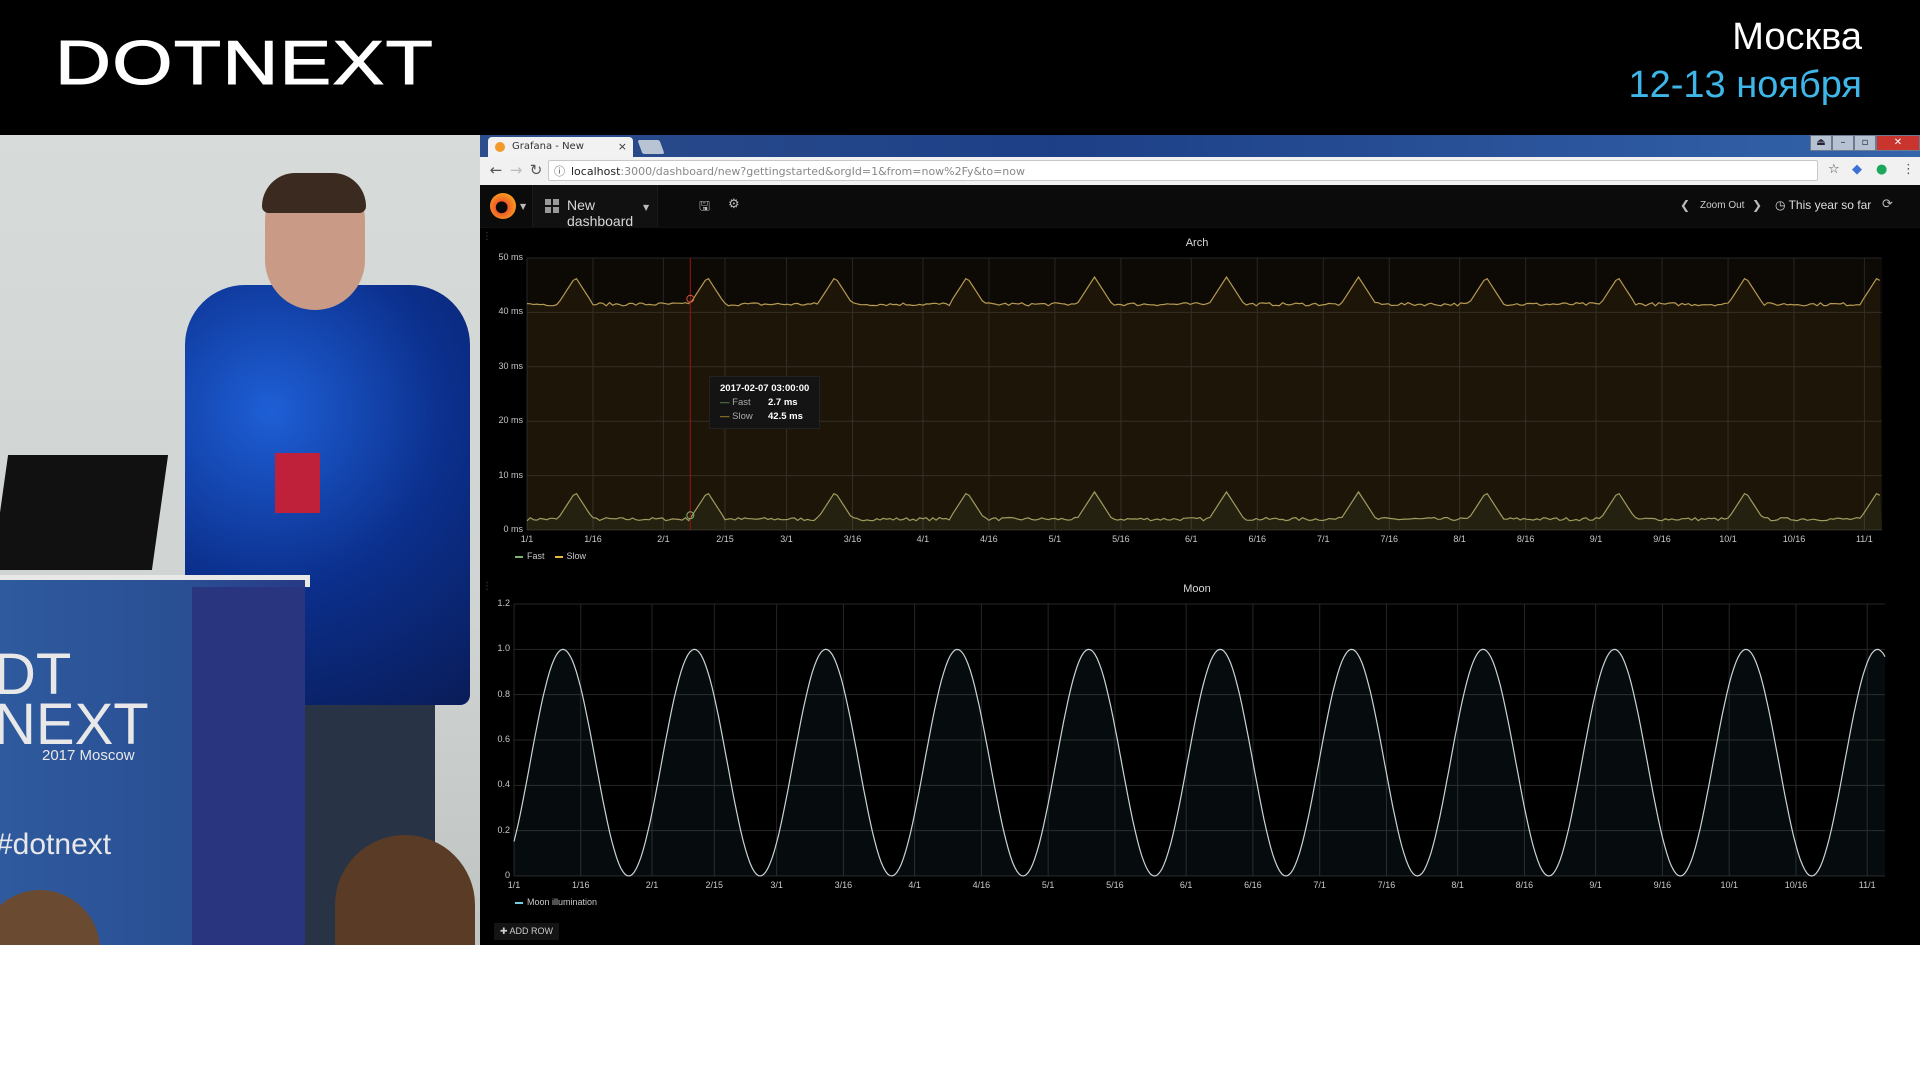 The height and width of the screenshot is (1080, 1920). What do you see at coordinates (1197, 589) in the screenshot?
I see `moon-panel-title: Moon` at bounding box center [1197, 589].